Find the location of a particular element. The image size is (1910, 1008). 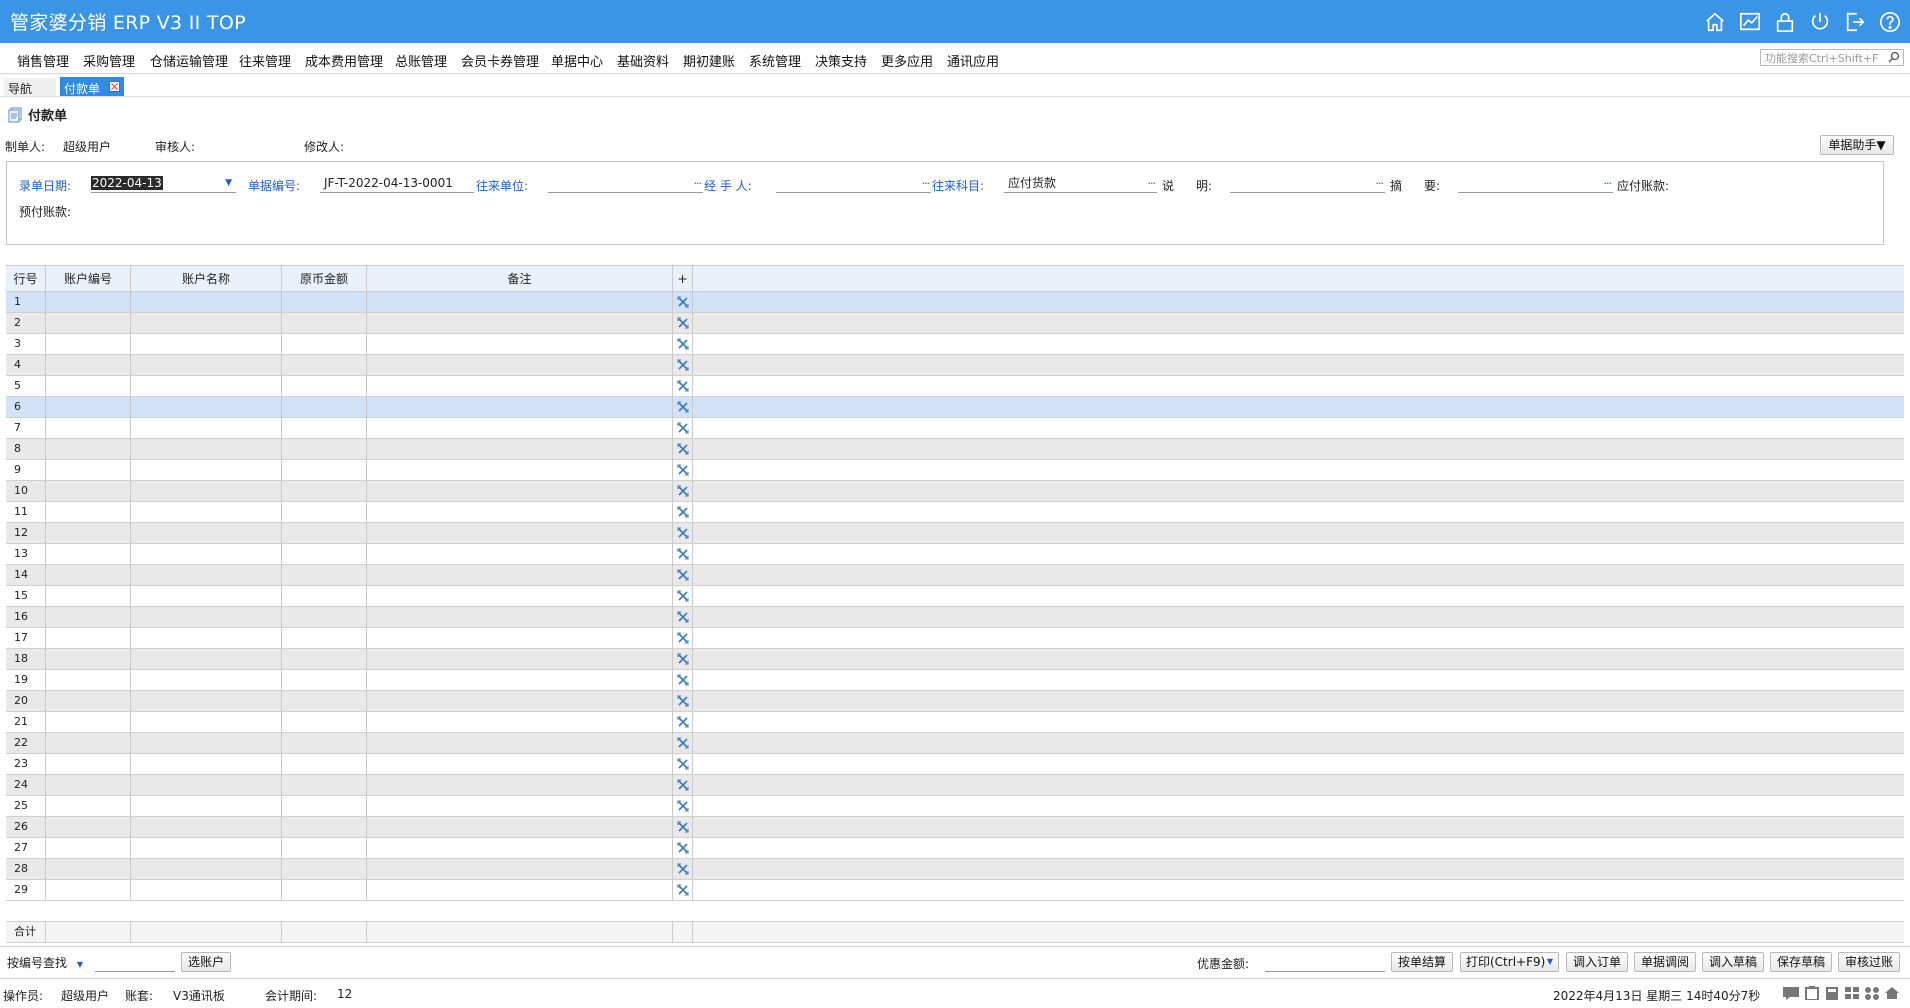

table-row: 23 is located at coordinates (955, 764).